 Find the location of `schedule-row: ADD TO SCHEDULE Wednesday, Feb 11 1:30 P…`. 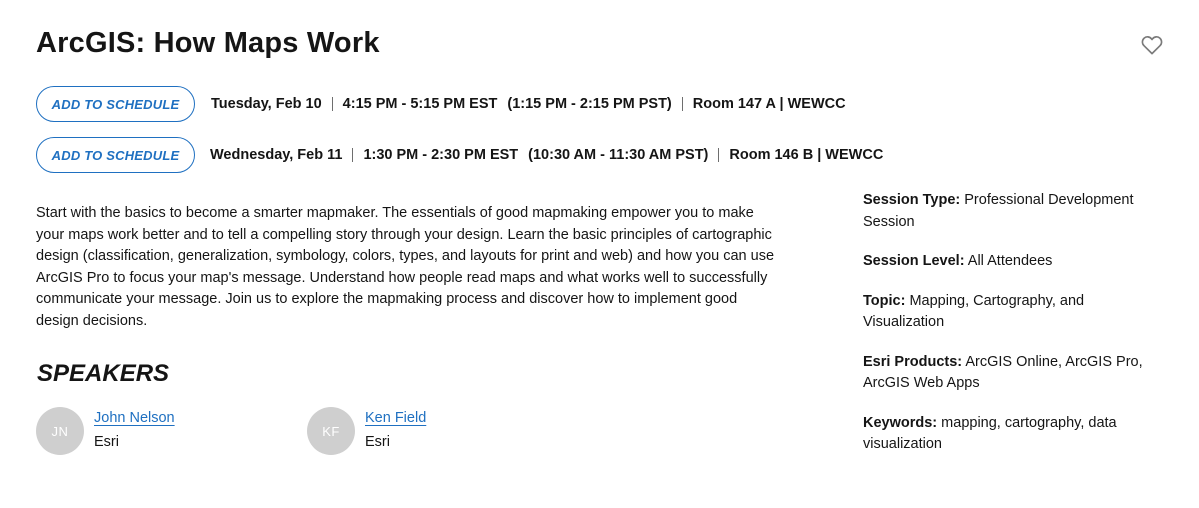

schedule-row: ADD TO SCHEDULE Wednesday, Feb 11 1:30 P… is located at coordinates (459, 155).